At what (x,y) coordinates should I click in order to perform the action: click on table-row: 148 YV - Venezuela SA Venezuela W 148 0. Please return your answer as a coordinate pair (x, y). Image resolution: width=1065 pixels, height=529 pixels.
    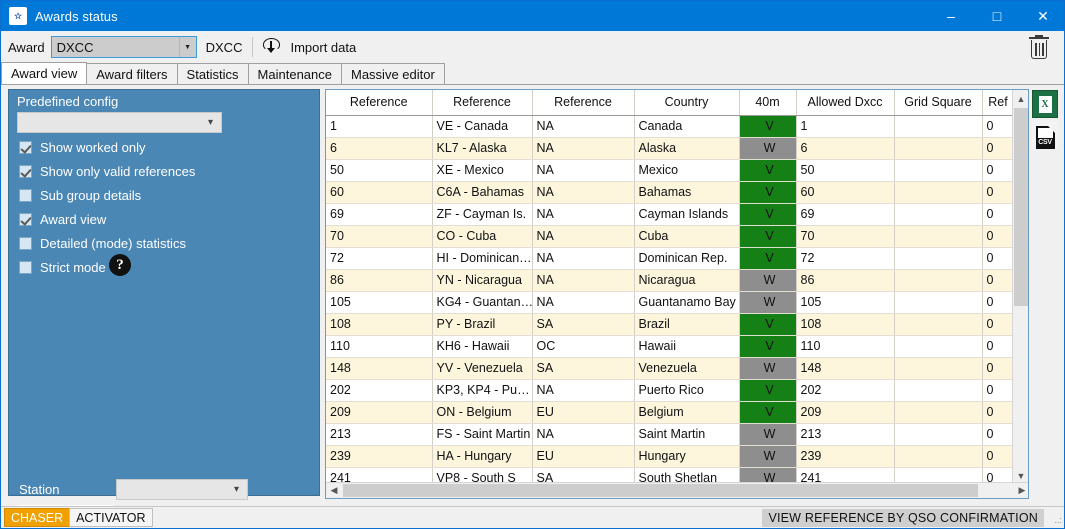
    Looking at the image, I should click on (670, 368).